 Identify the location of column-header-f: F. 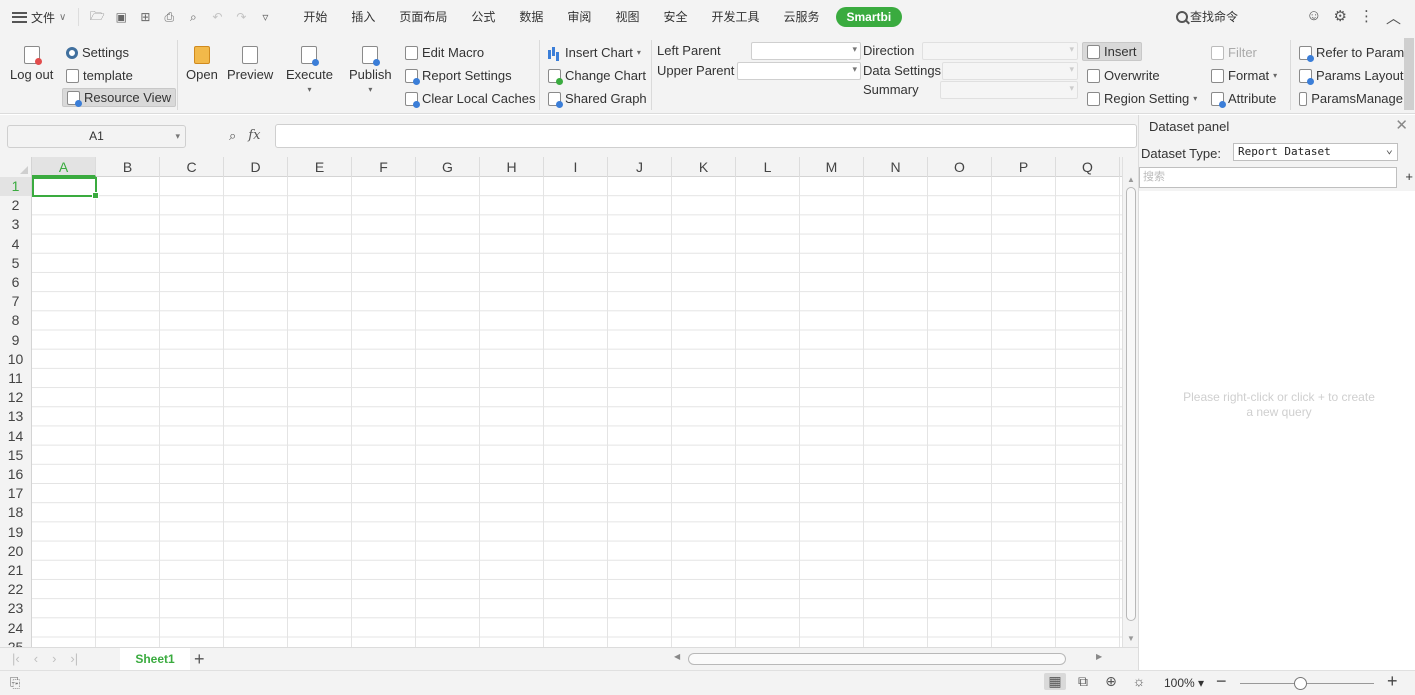
(384, 167).